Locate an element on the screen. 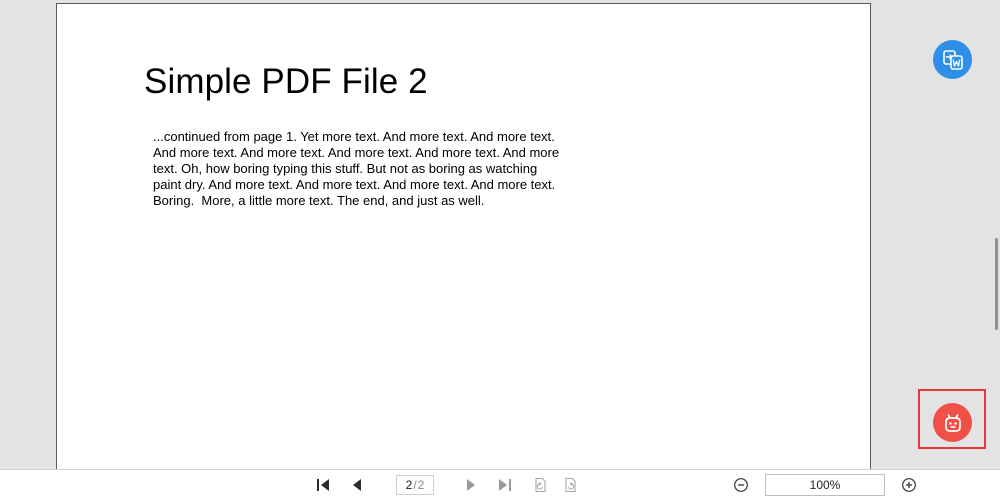 Image resolution: width=1000 pixels, height=500 pixels. first-page-button is located at coordinates (323, 485).